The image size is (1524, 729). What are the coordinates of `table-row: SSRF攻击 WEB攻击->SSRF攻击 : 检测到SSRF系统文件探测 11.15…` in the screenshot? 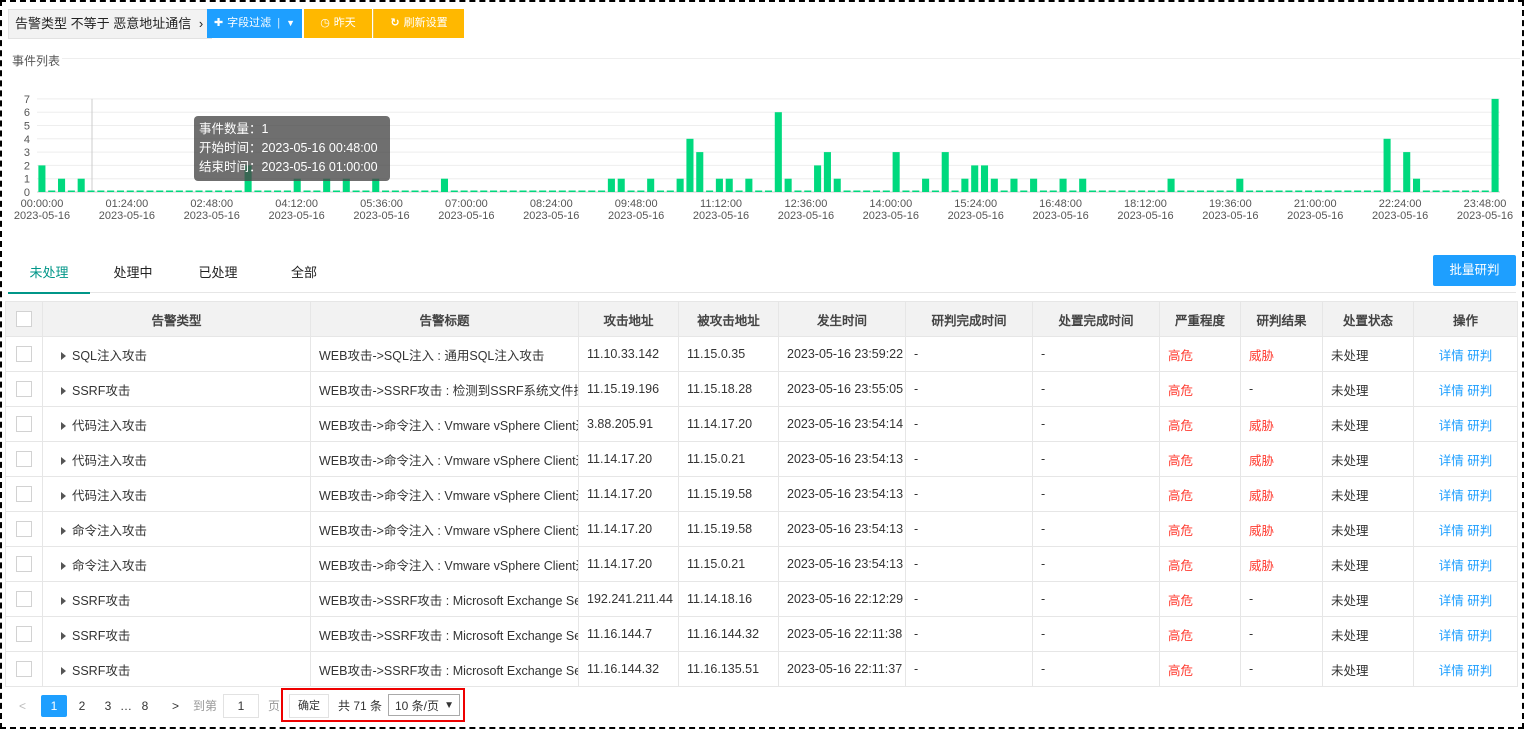 It's located at (761, 389).